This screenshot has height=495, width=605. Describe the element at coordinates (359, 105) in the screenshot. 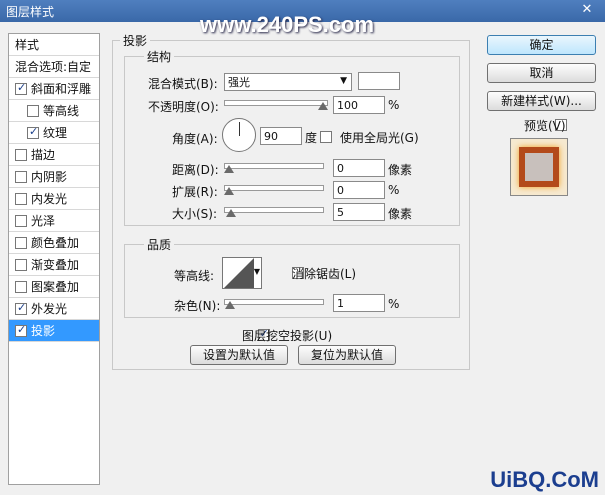

I see `opacity-input: 100` at that location.